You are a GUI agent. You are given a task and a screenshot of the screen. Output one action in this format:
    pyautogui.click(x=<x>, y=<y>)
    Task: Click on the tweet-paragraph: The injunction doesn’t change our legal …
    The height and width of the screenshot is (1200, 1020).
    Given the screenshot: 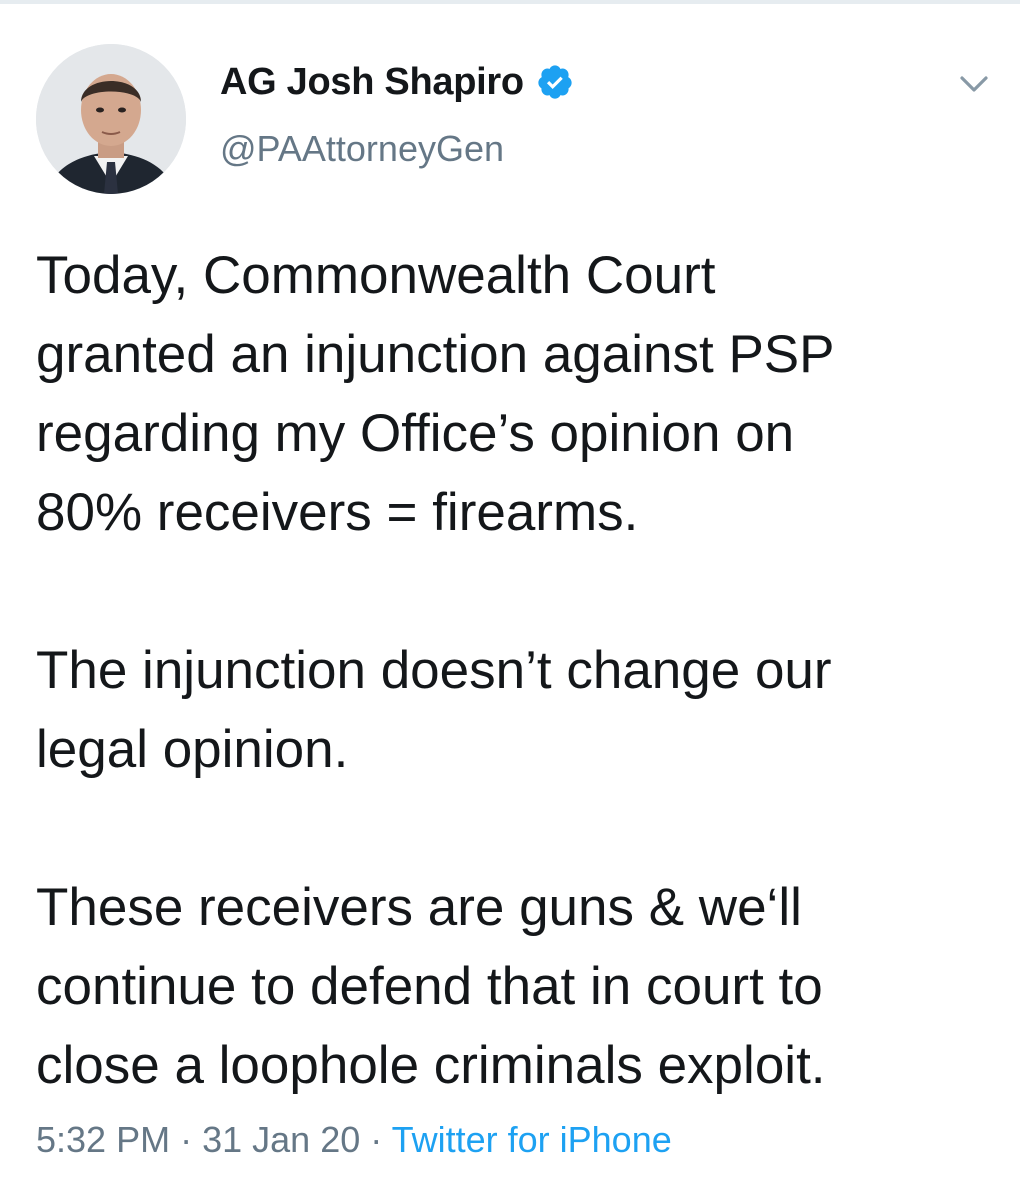 What is the action you would take?
    pyautogui.click(x=516, y=710)
    